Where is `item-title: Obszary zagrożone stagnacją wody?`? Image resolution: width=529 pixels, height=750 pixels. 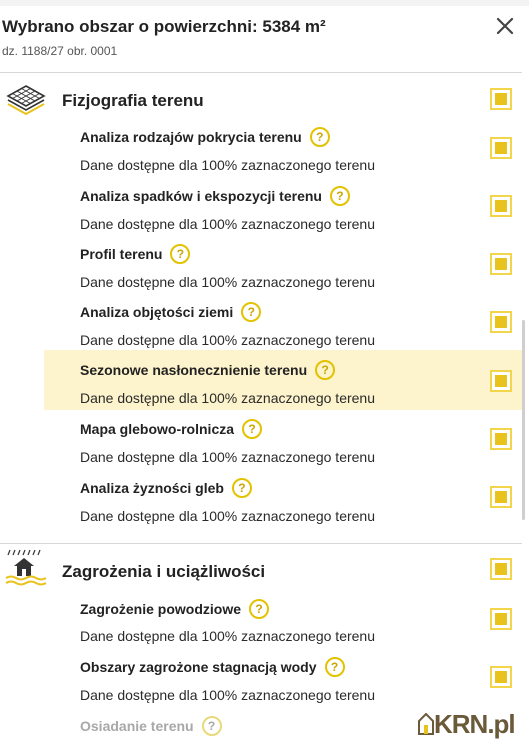
item-title: Obszary zagrożone stagnacją wody? is located at coordinates (212, 667).